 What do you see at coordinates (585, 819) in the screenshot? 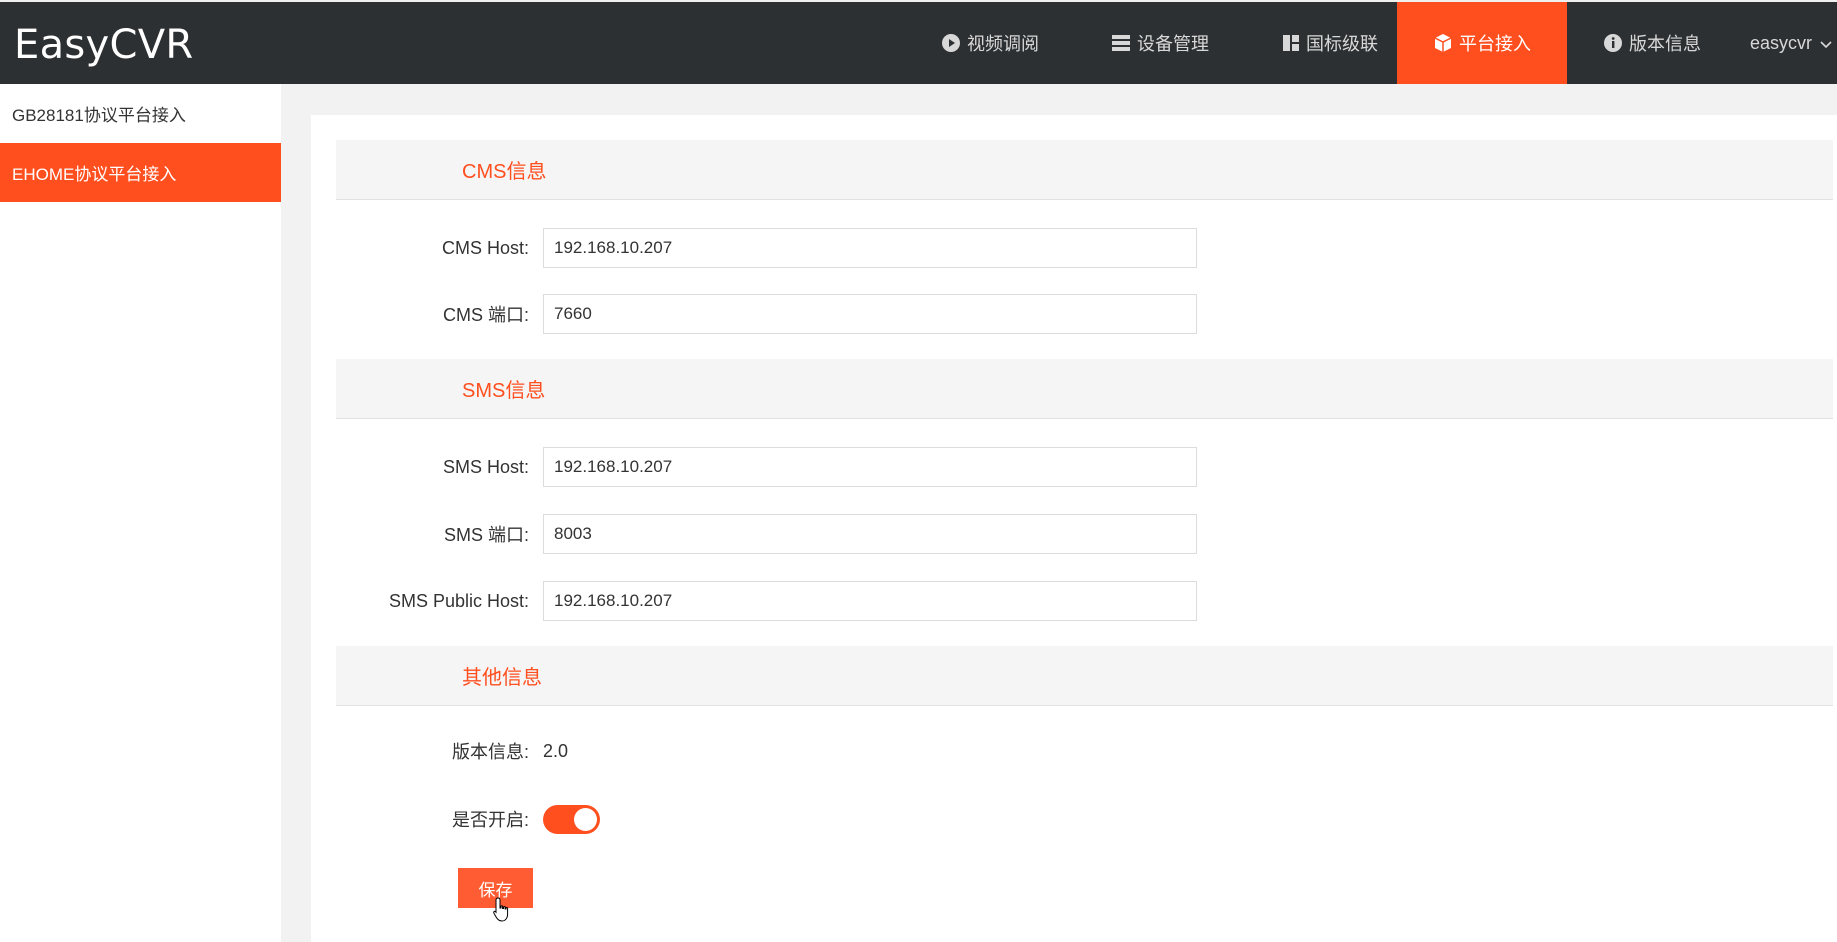
I see `toggle-knob` at bounding box center [585, 819].